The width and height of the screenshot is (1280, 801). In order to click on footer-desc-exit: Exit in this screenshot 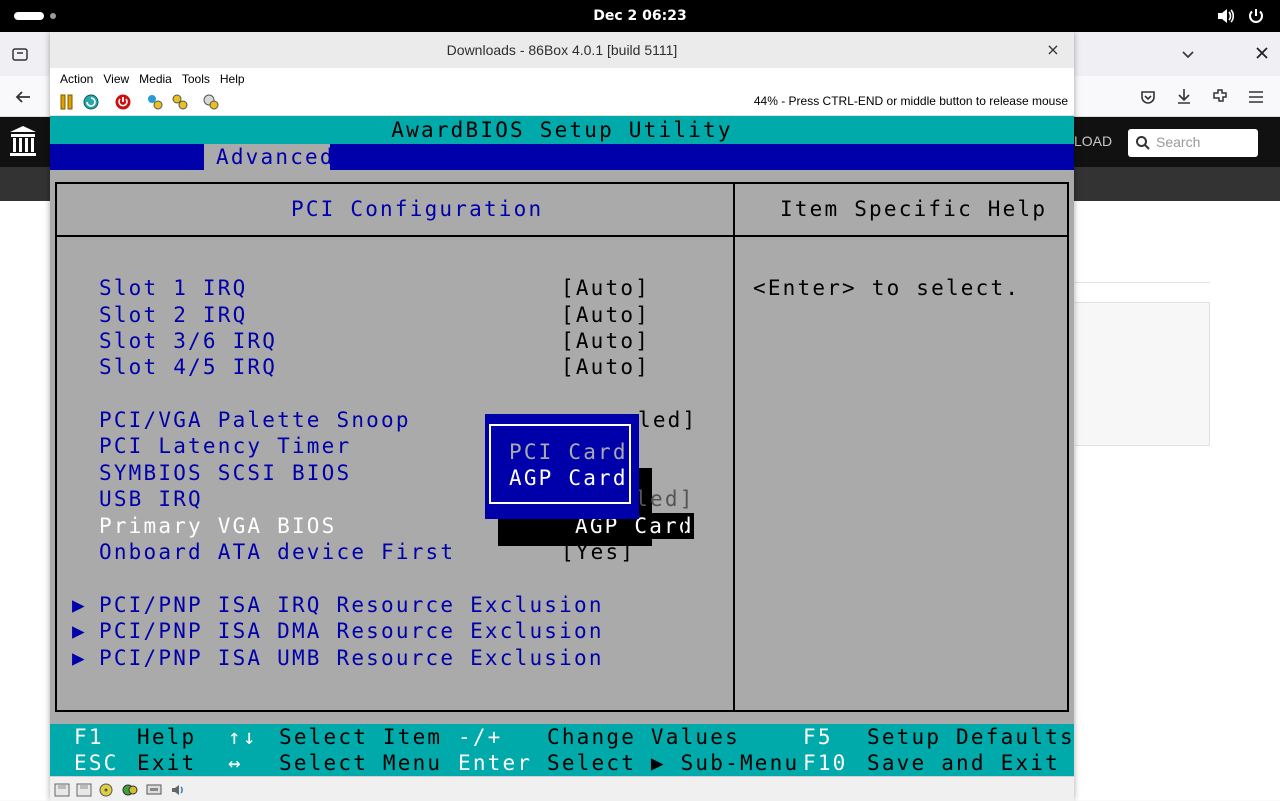, I will do `click(167, 763)`.